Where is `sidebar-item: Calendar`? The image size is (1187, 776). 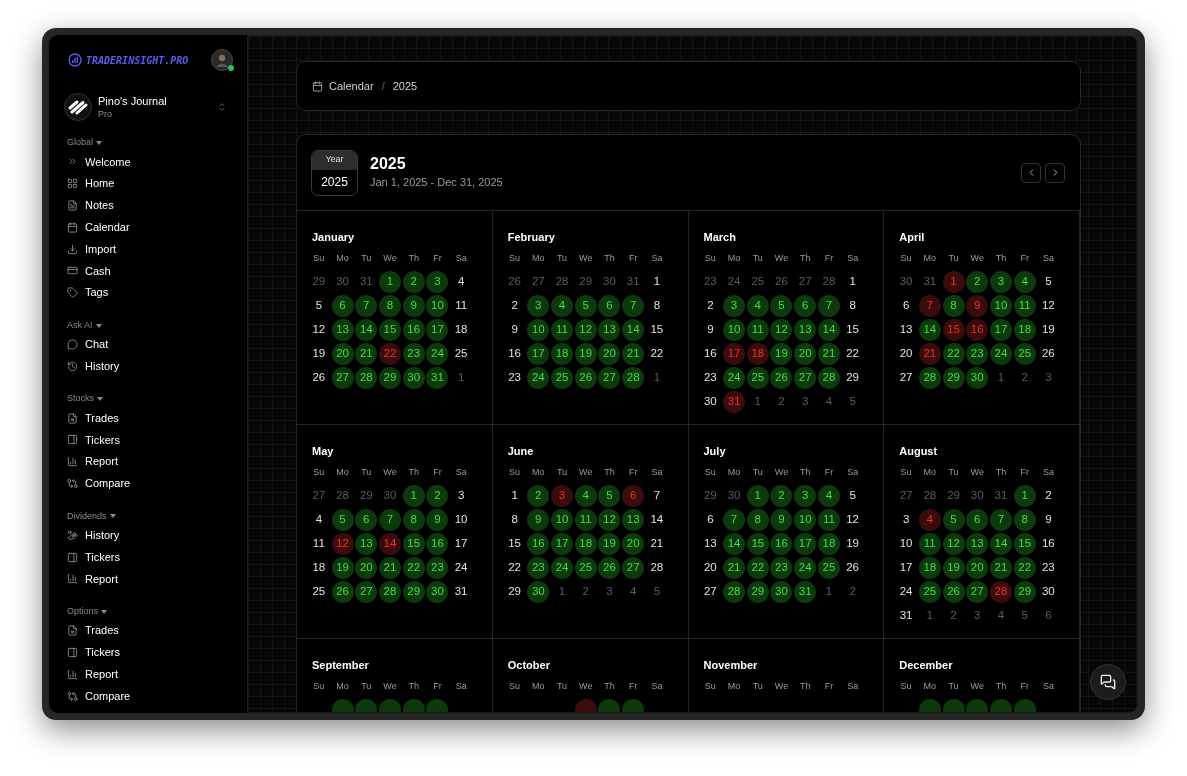 sidebar-item: Calendar is located at coordinates (148, 227).